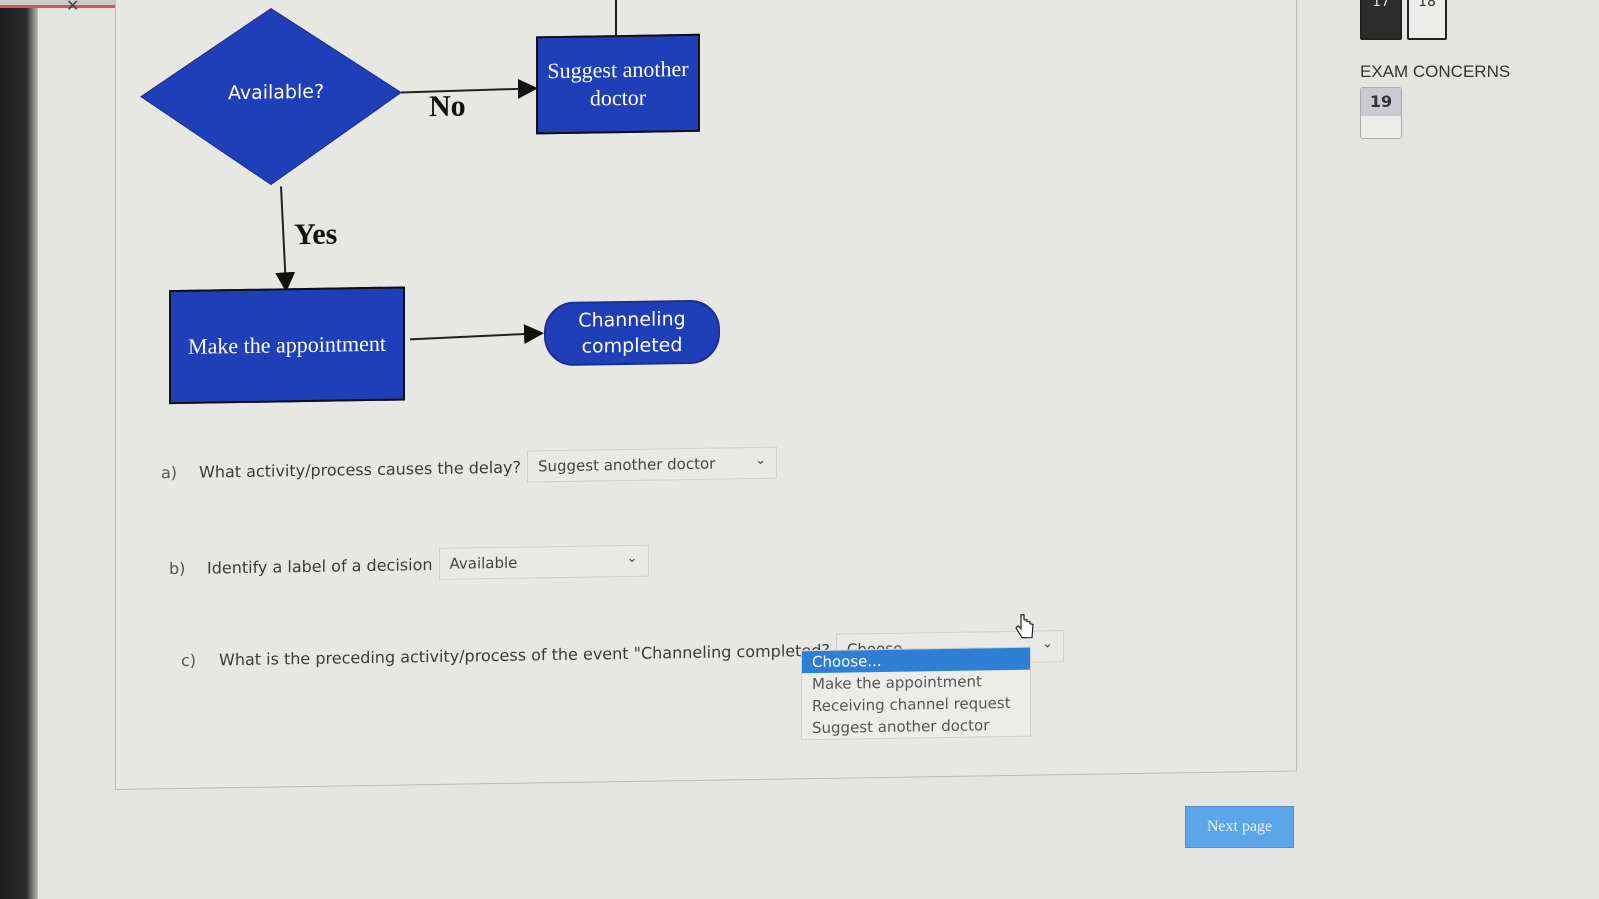 The width and height of the screenshot is (1599, 899). Describe the element at coordinates (916, 705) in the screenshot. I see `dropdown-option: Receiving channel request` at that location.